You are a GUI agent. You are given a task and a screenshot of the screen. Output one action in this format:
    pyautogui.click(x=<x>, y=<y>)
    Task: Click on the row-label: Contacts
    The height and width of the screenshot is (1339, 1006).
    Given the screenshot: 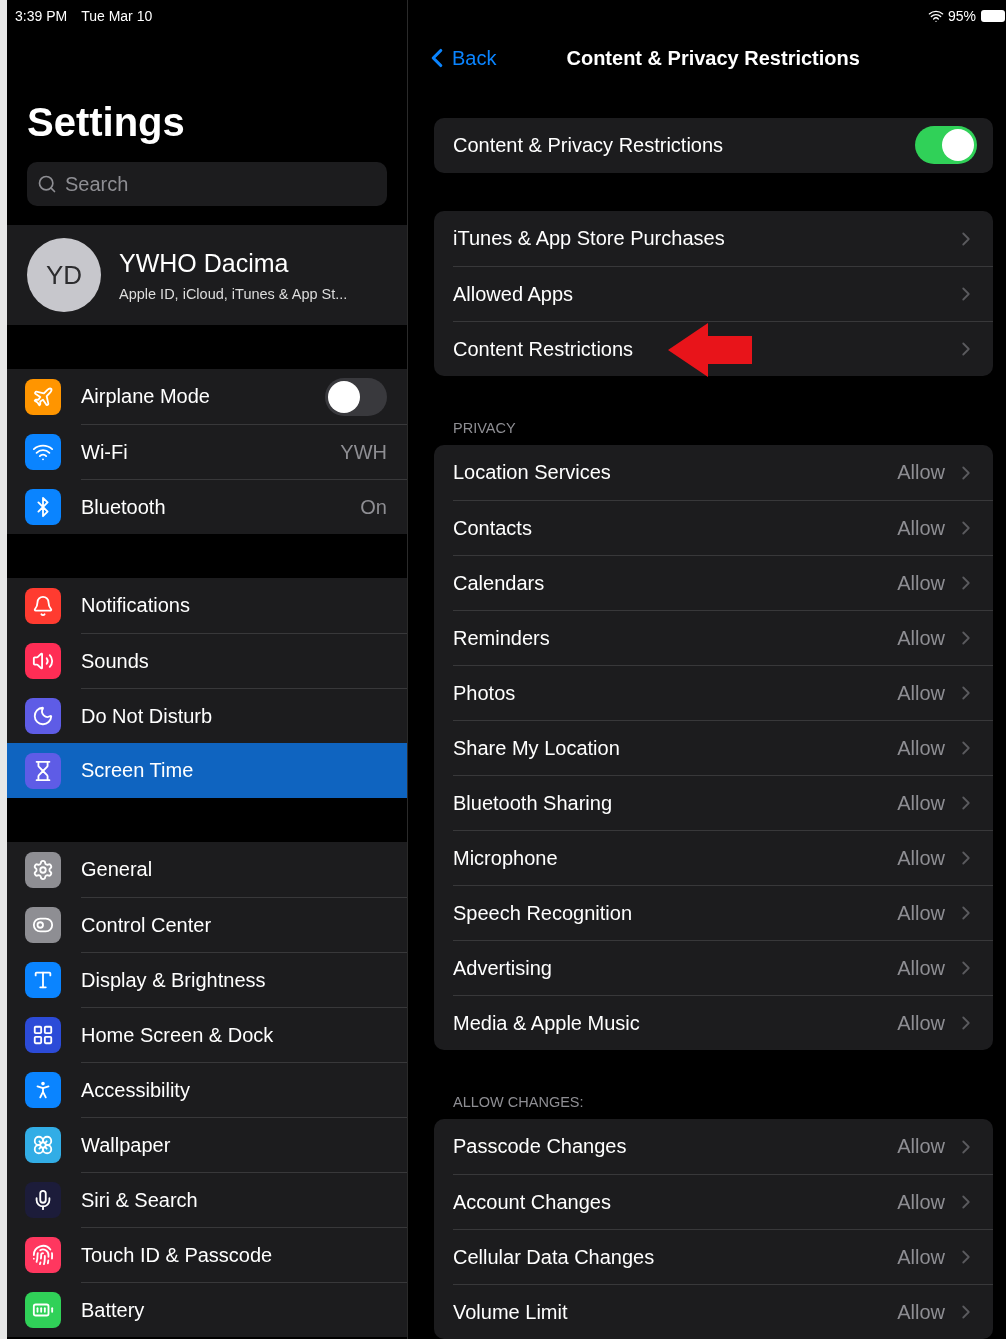 What is the action you would take?
    pyautogui.click(x=492, y=528)
    